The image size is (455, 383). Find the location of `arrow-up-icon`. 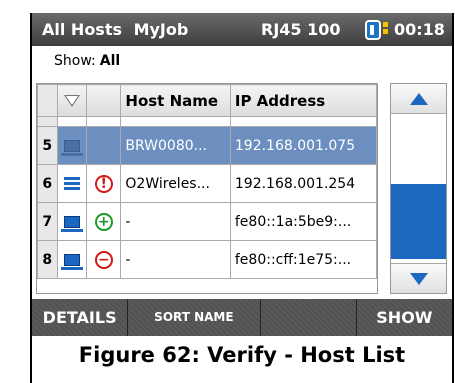

arrow-up-icon is located at coordinates (419, 99).